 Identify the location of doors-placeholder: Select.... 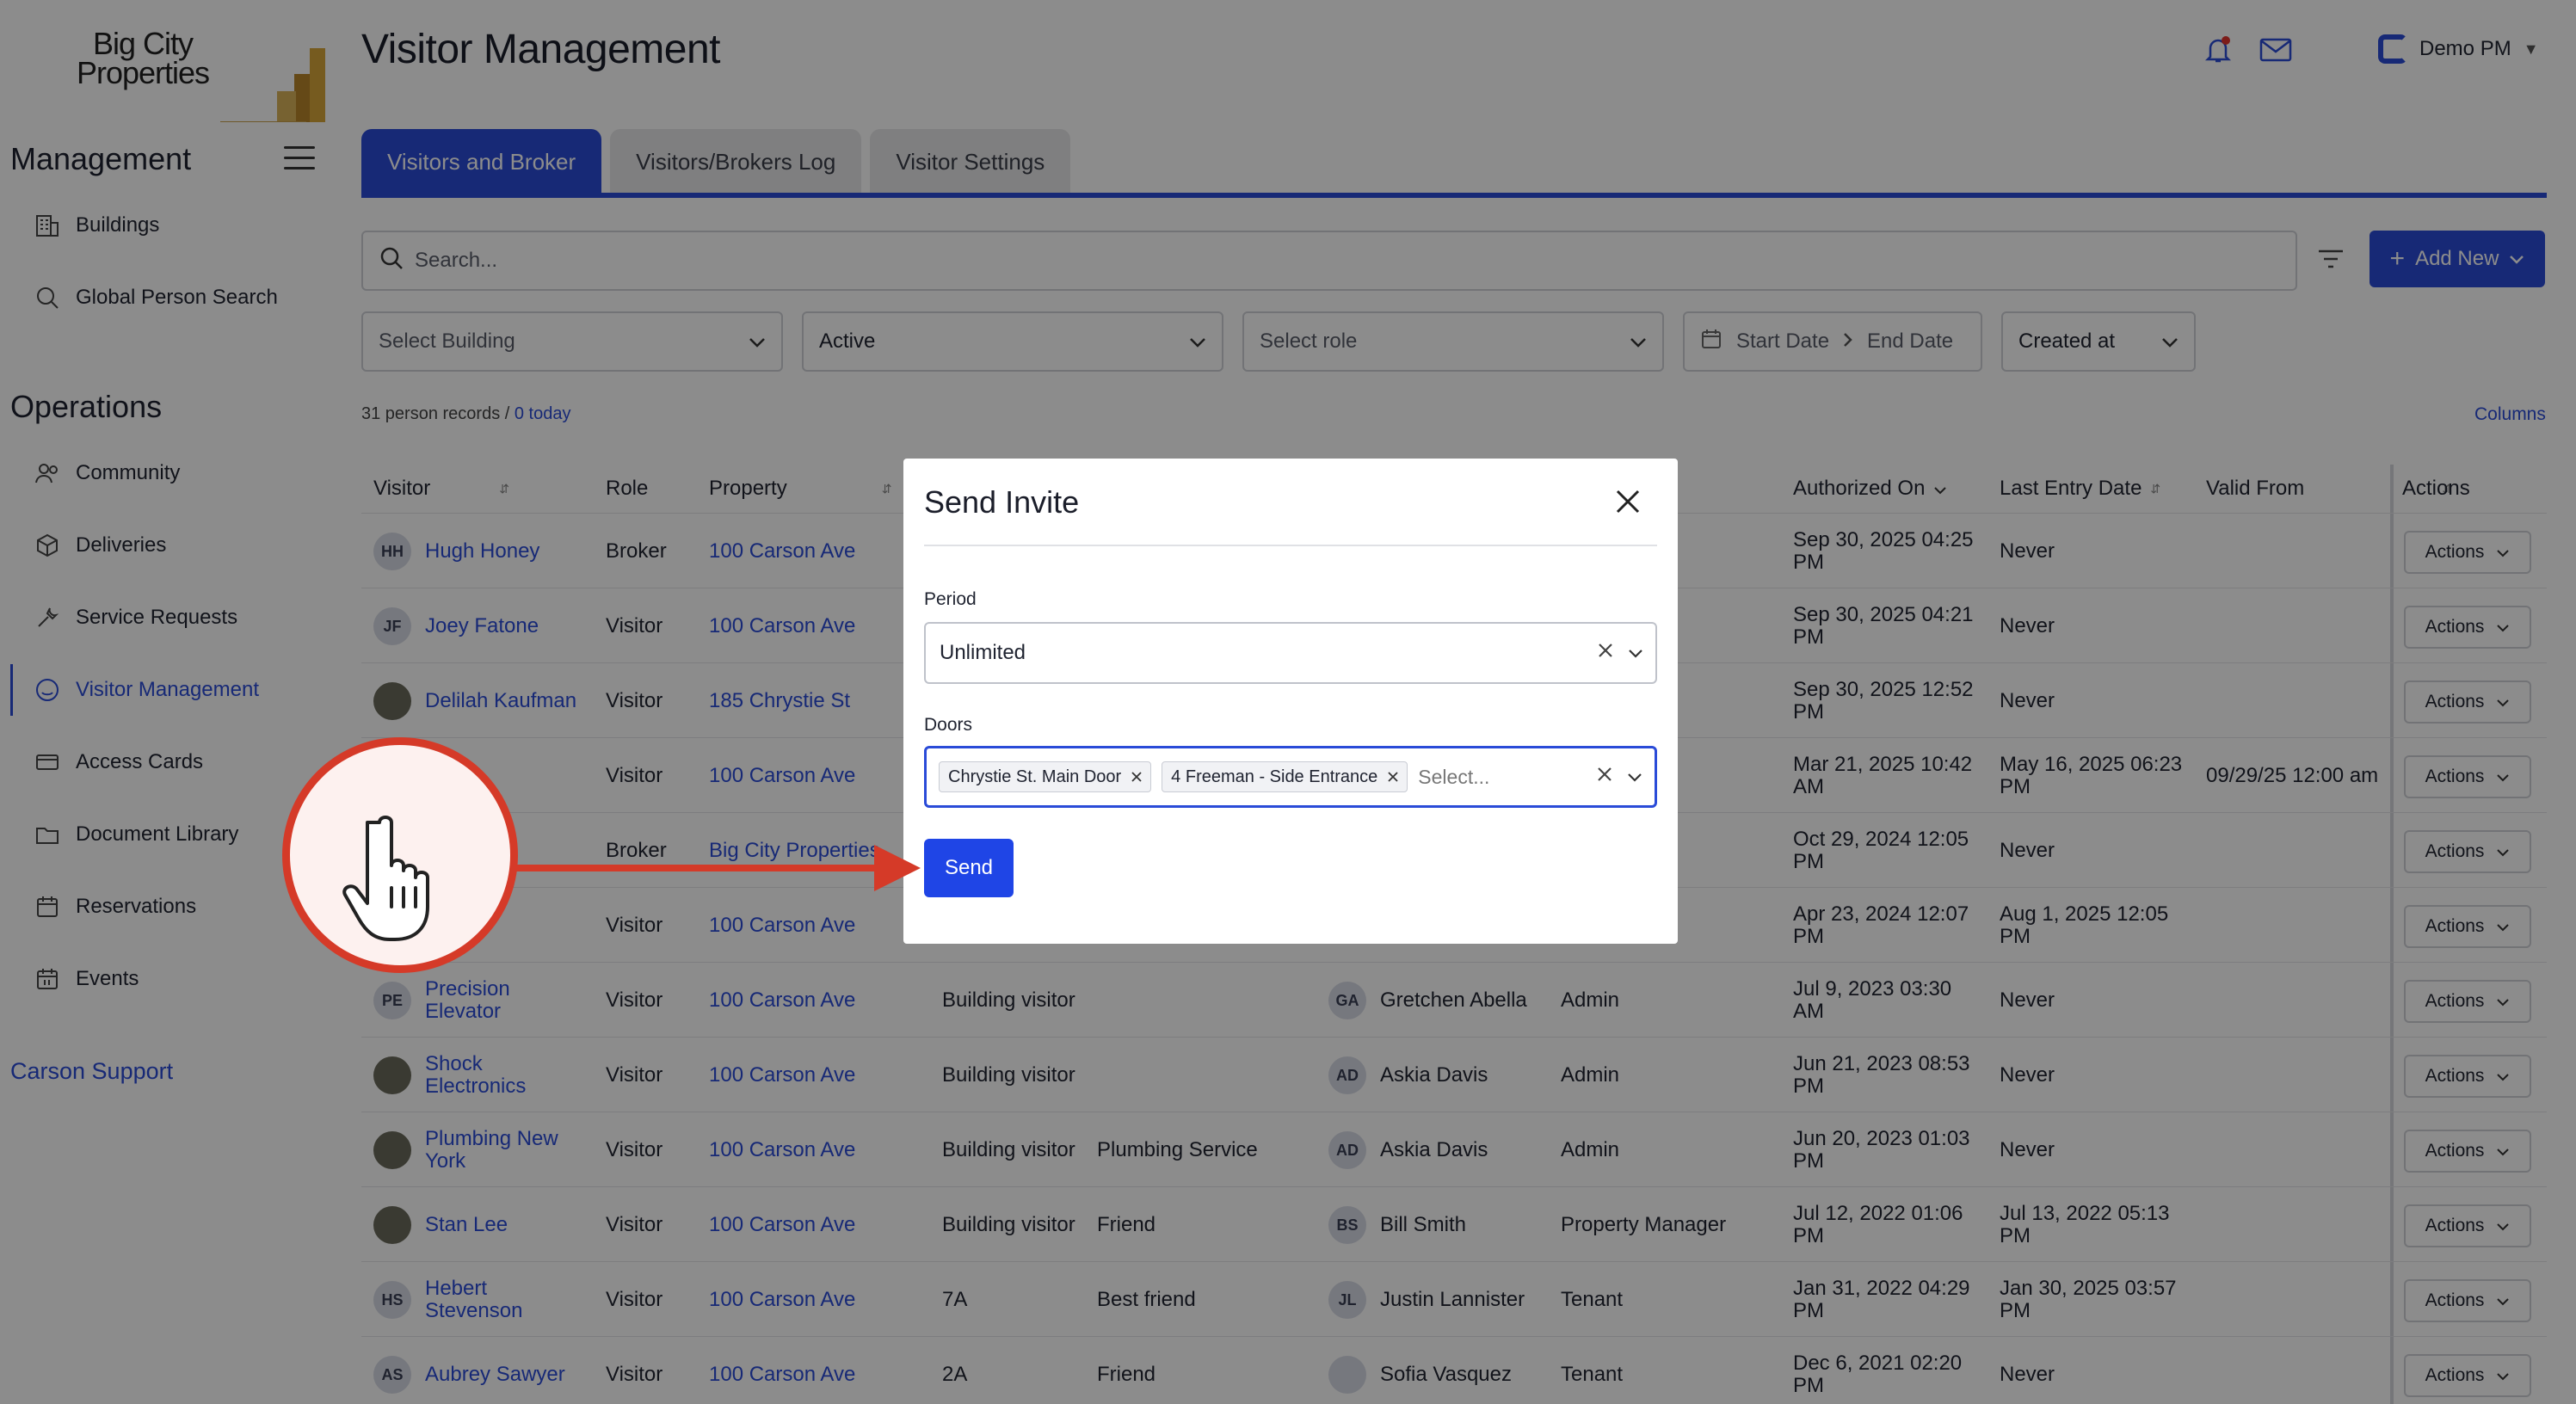
(1453, 778).